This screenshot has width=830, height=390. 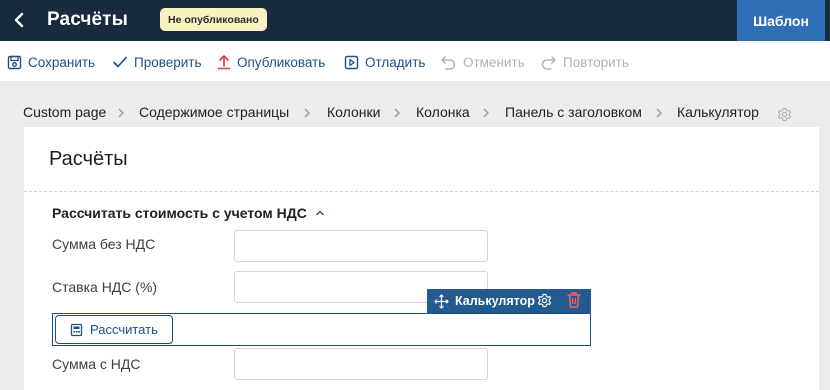 What do you see at coordinates (441, 301) in the screenshot?
I see `move-arrows-icon` at bounding box center [441, 301].